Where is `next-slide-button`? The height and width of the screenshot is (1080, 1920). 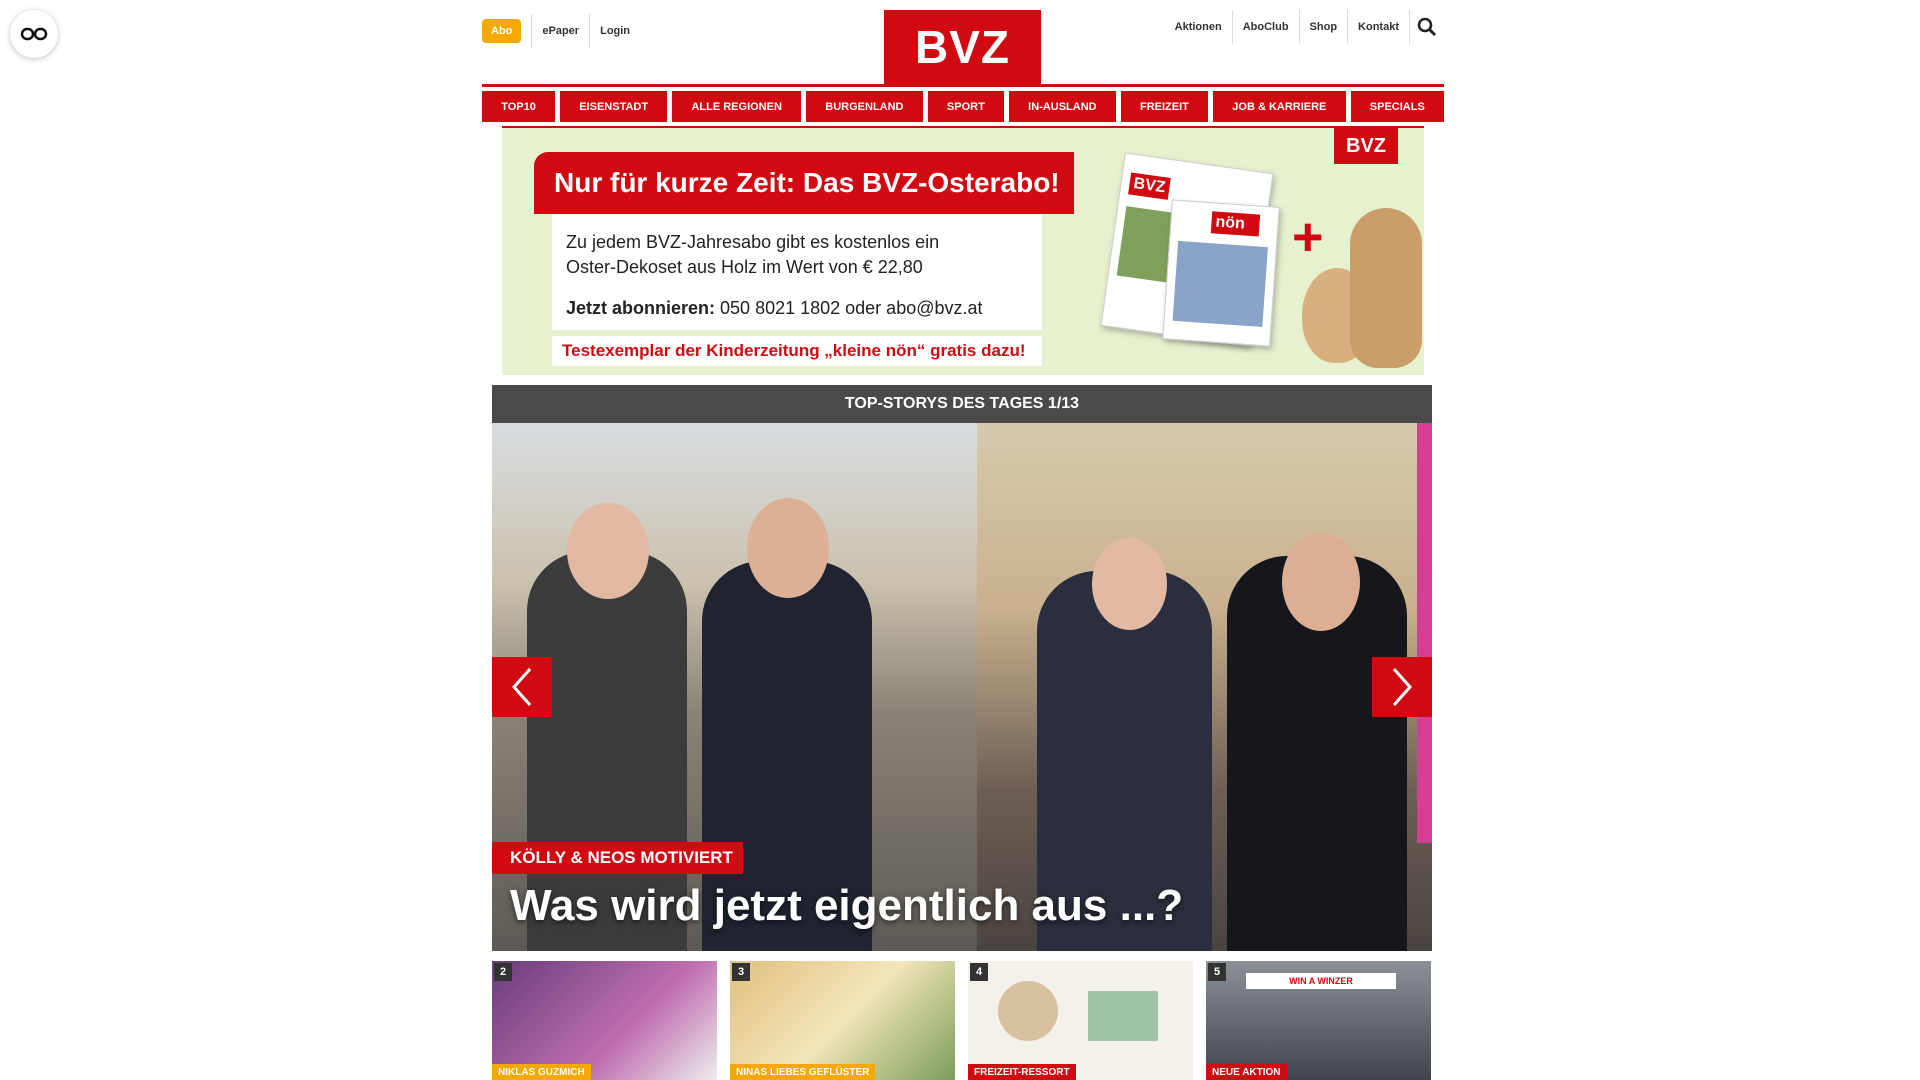
next-slide-button is located at coordinates (1402, 687).